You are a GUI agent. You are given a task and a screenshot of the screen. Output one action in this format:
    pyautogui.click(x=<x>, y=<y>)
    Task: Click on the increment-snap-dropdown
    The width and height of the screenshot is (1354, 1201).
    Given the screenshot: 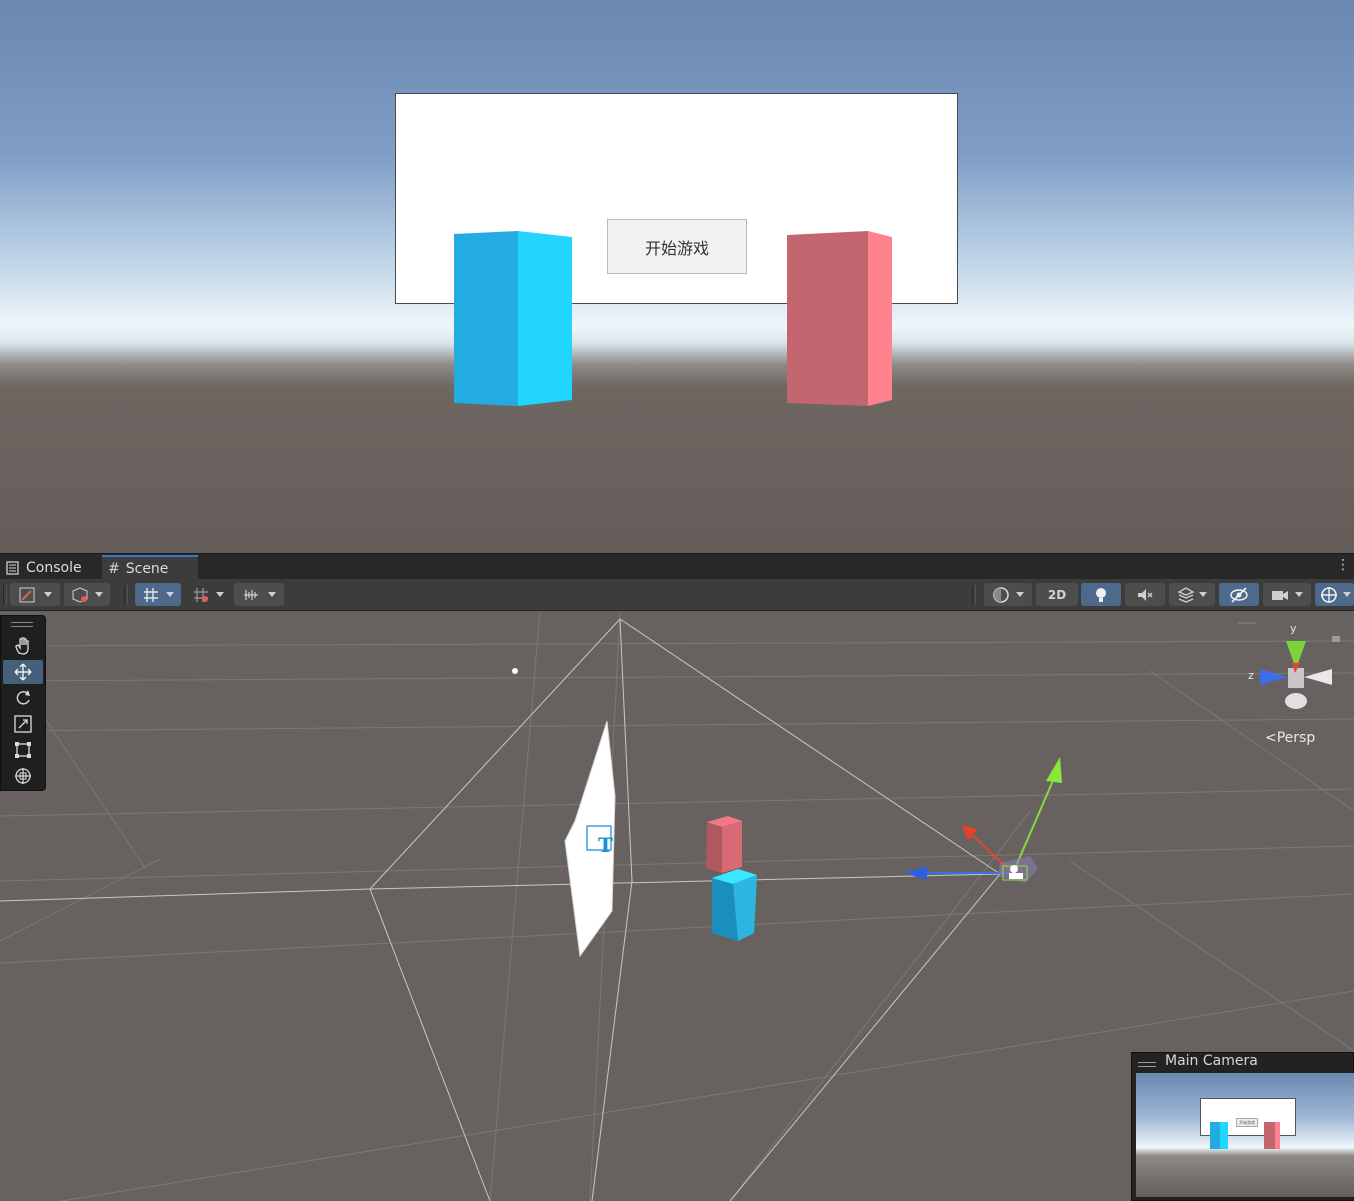 What is the action you would take?
    pyautogui.click(x=208, y=594)
    